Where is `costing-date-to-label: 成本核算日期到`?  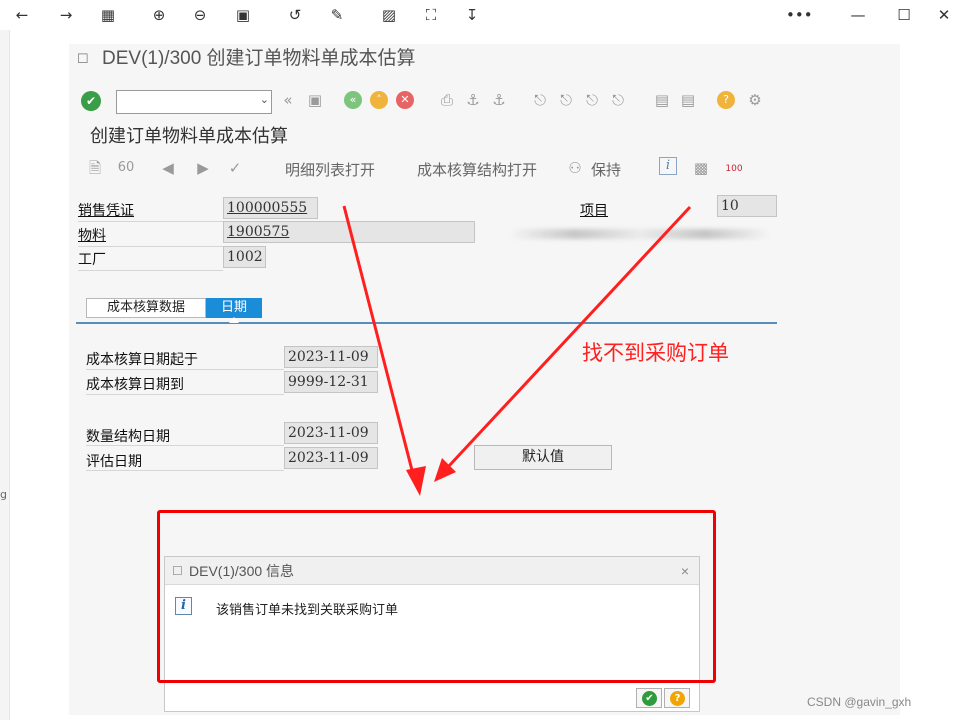 costing-date-to-label: 成本核算日期到 is located at coordinates (135, 385).